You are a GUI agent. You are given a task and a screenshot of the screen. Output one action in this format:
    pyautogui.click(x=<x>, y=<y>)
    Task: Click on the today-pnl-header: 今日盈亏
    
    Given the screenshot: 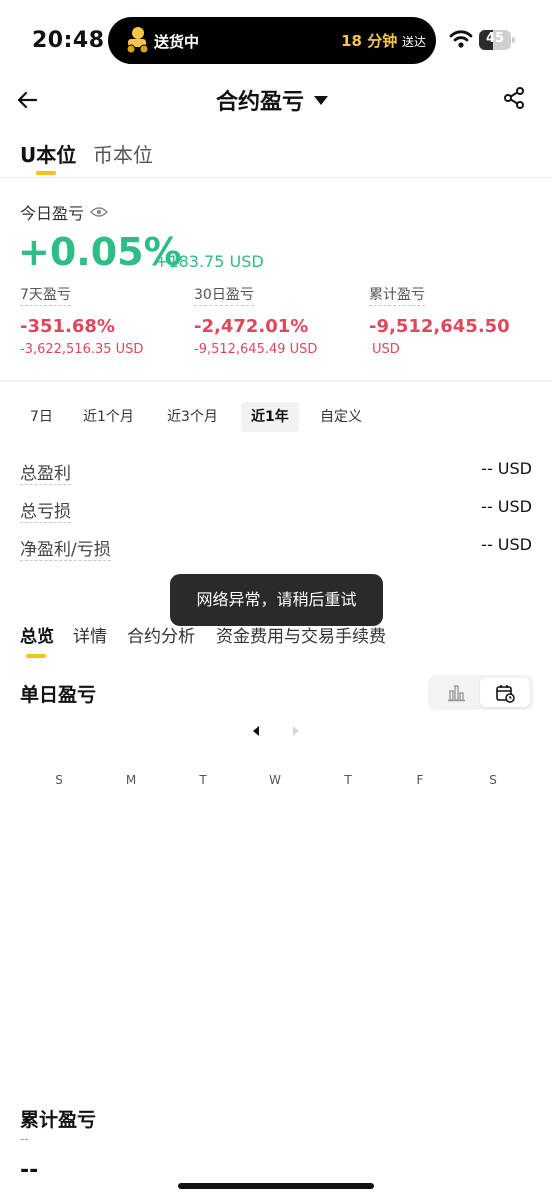 What is the action you would take?
    pyautogui.click(x=64, y=212)
    